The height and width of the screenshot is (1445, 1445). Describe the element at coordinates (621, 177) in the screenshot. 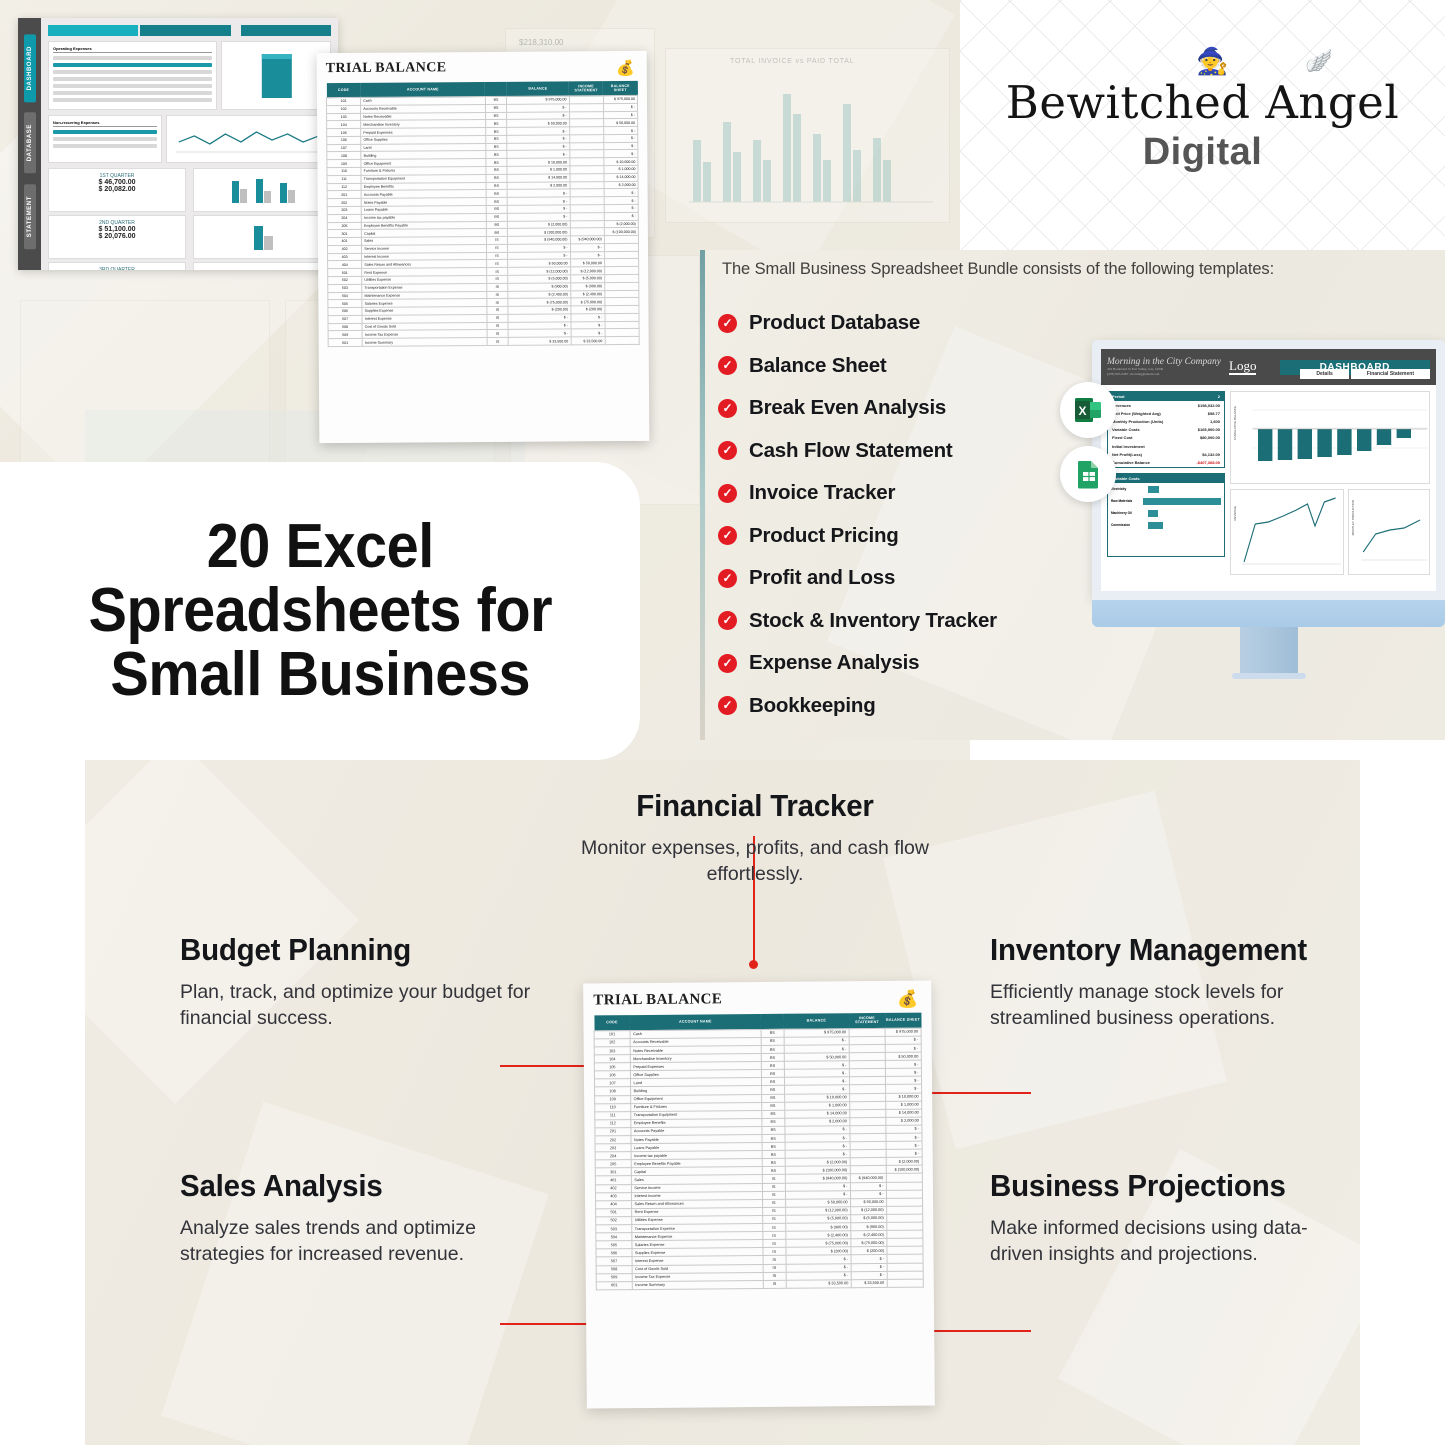

I see `table-cell: $ 14,000.00` at that location.